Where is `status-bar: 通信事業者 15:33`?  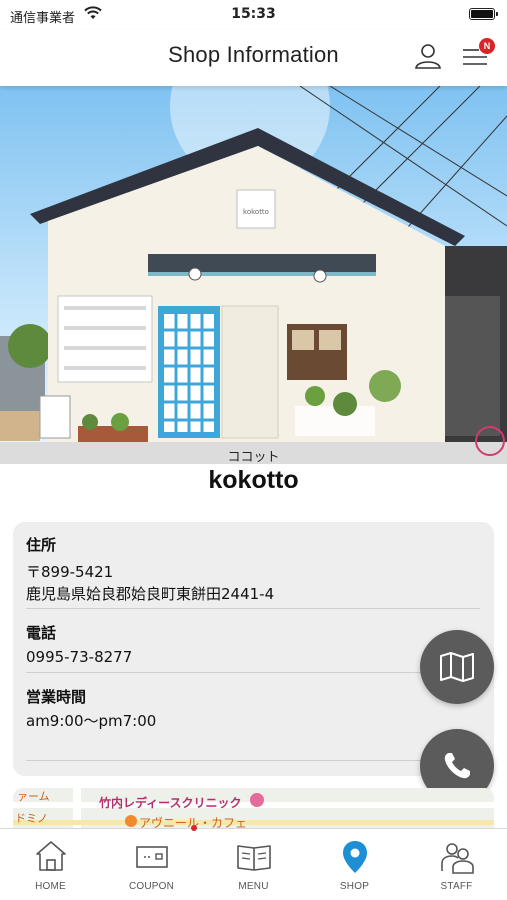 status-bar: 通信事業者 15:33 is located at coordinates (253, 15).